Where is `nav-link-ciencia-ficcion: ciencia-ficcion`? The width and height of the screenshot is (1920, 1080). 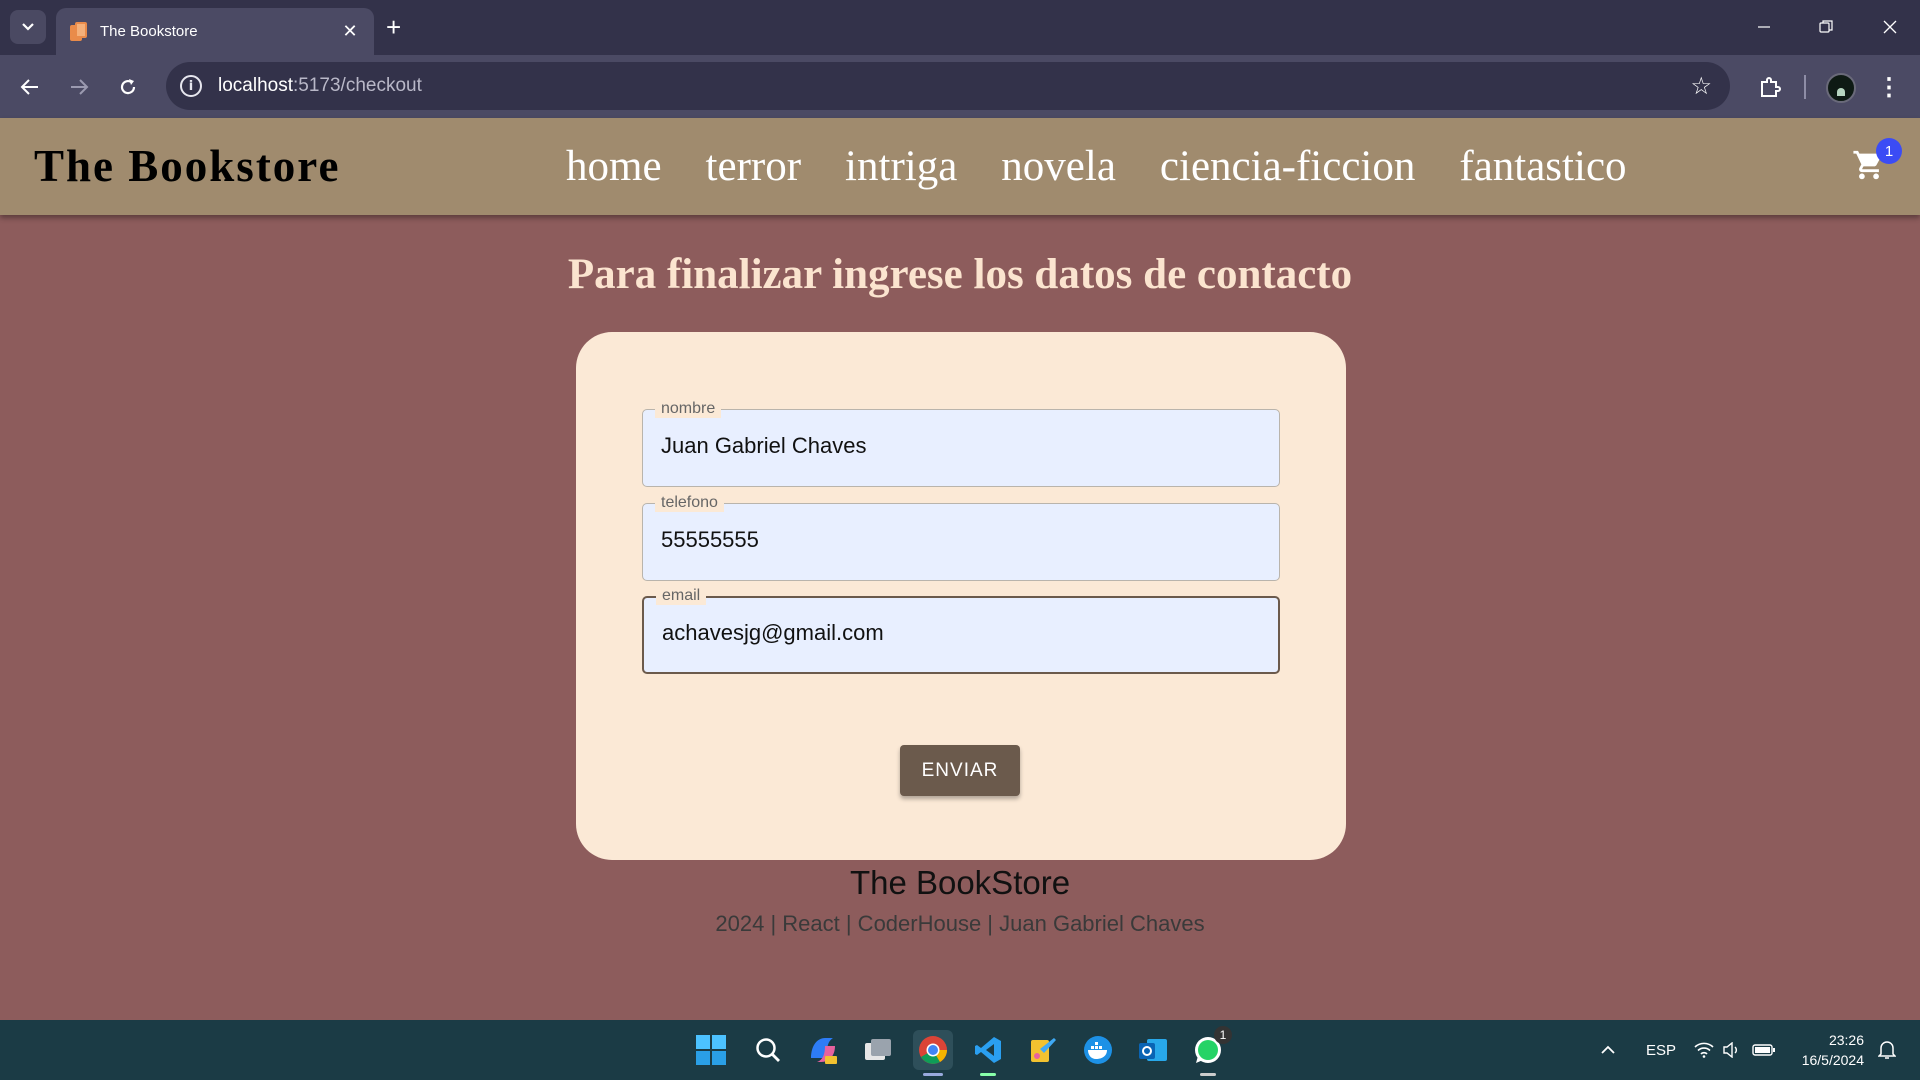
nav-link-ciencia-ficcion: ciencia-ficcion is located at coordinates (1287, 166).